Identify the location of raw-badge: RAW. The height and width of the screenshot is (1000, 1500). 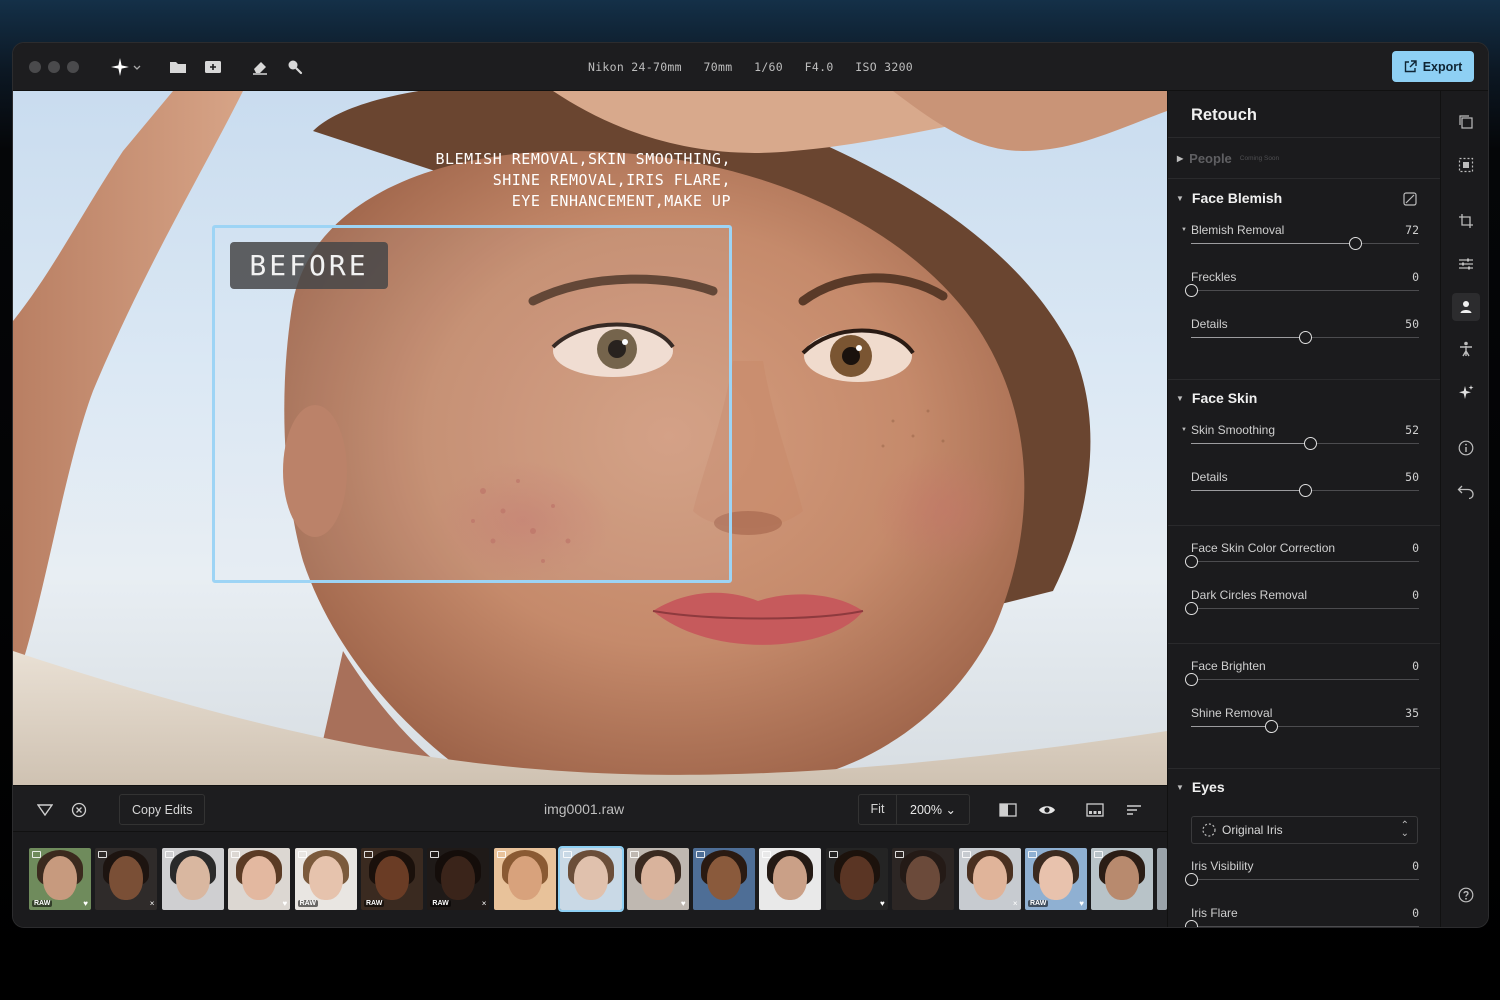
(42, 903).